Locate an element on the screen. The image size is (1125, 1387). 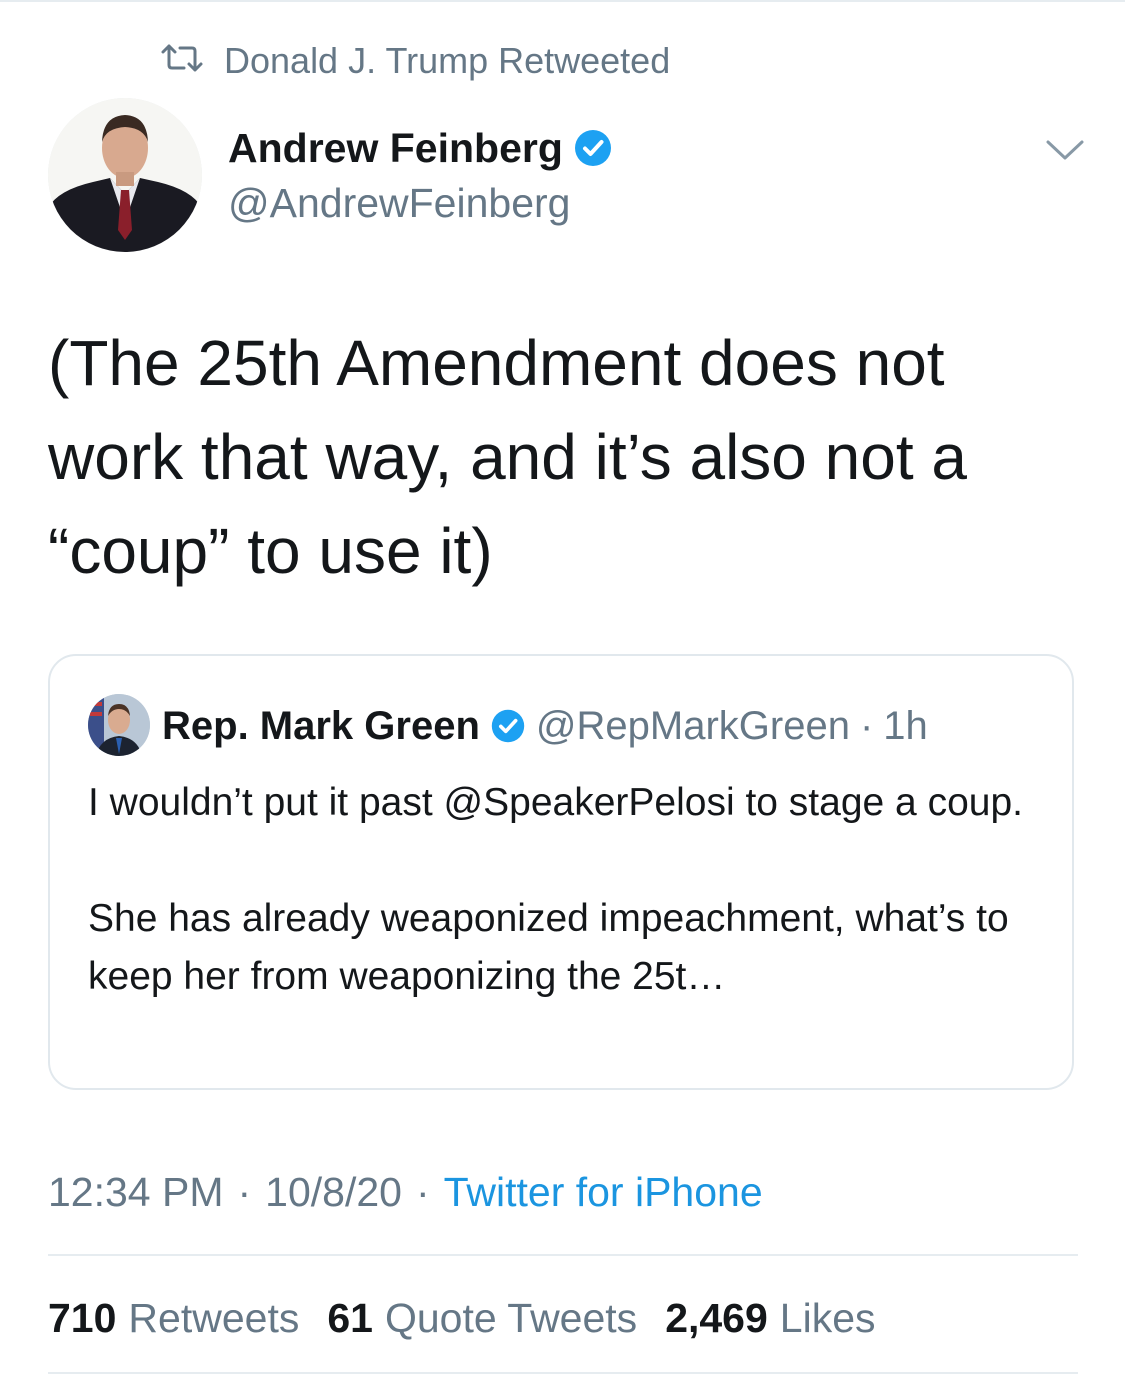
author-name: Andrew Feinberg is located at coordinates (395, 147).